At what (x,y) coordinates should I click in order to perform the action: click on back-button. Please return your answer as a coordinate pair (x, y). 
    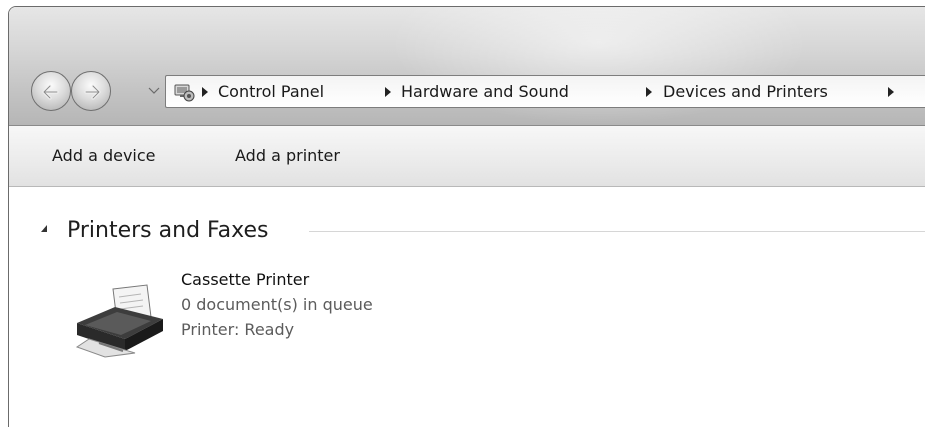
    Looking at the image, I should click on (51, 91).